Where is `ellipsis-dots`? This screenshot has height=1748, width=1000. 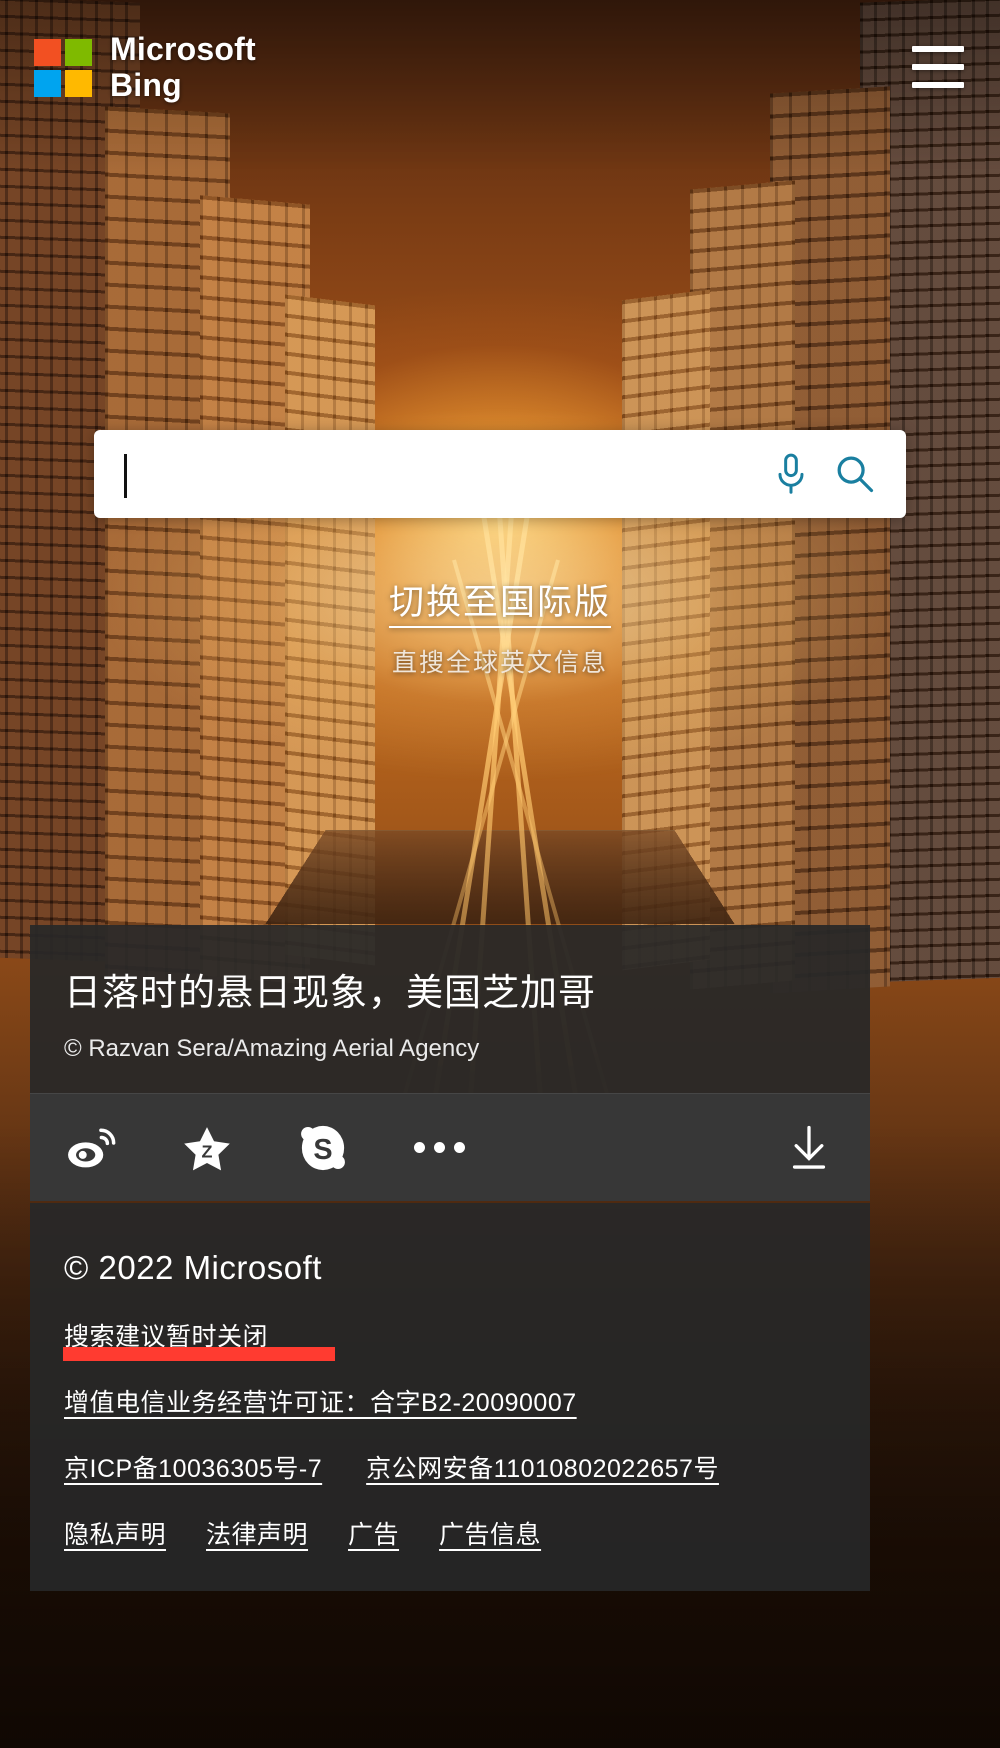 ellipsis-dots is located at coordinates (439, 1148).